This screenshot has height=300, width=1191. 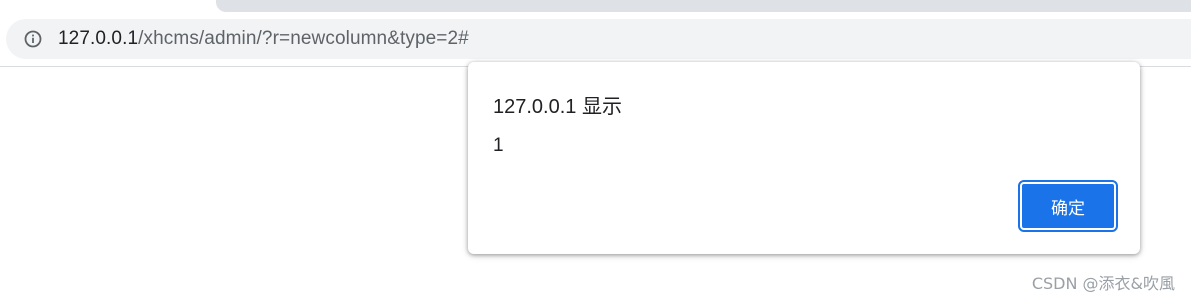 I want to click on info-icon, so click(x=33, y=39).